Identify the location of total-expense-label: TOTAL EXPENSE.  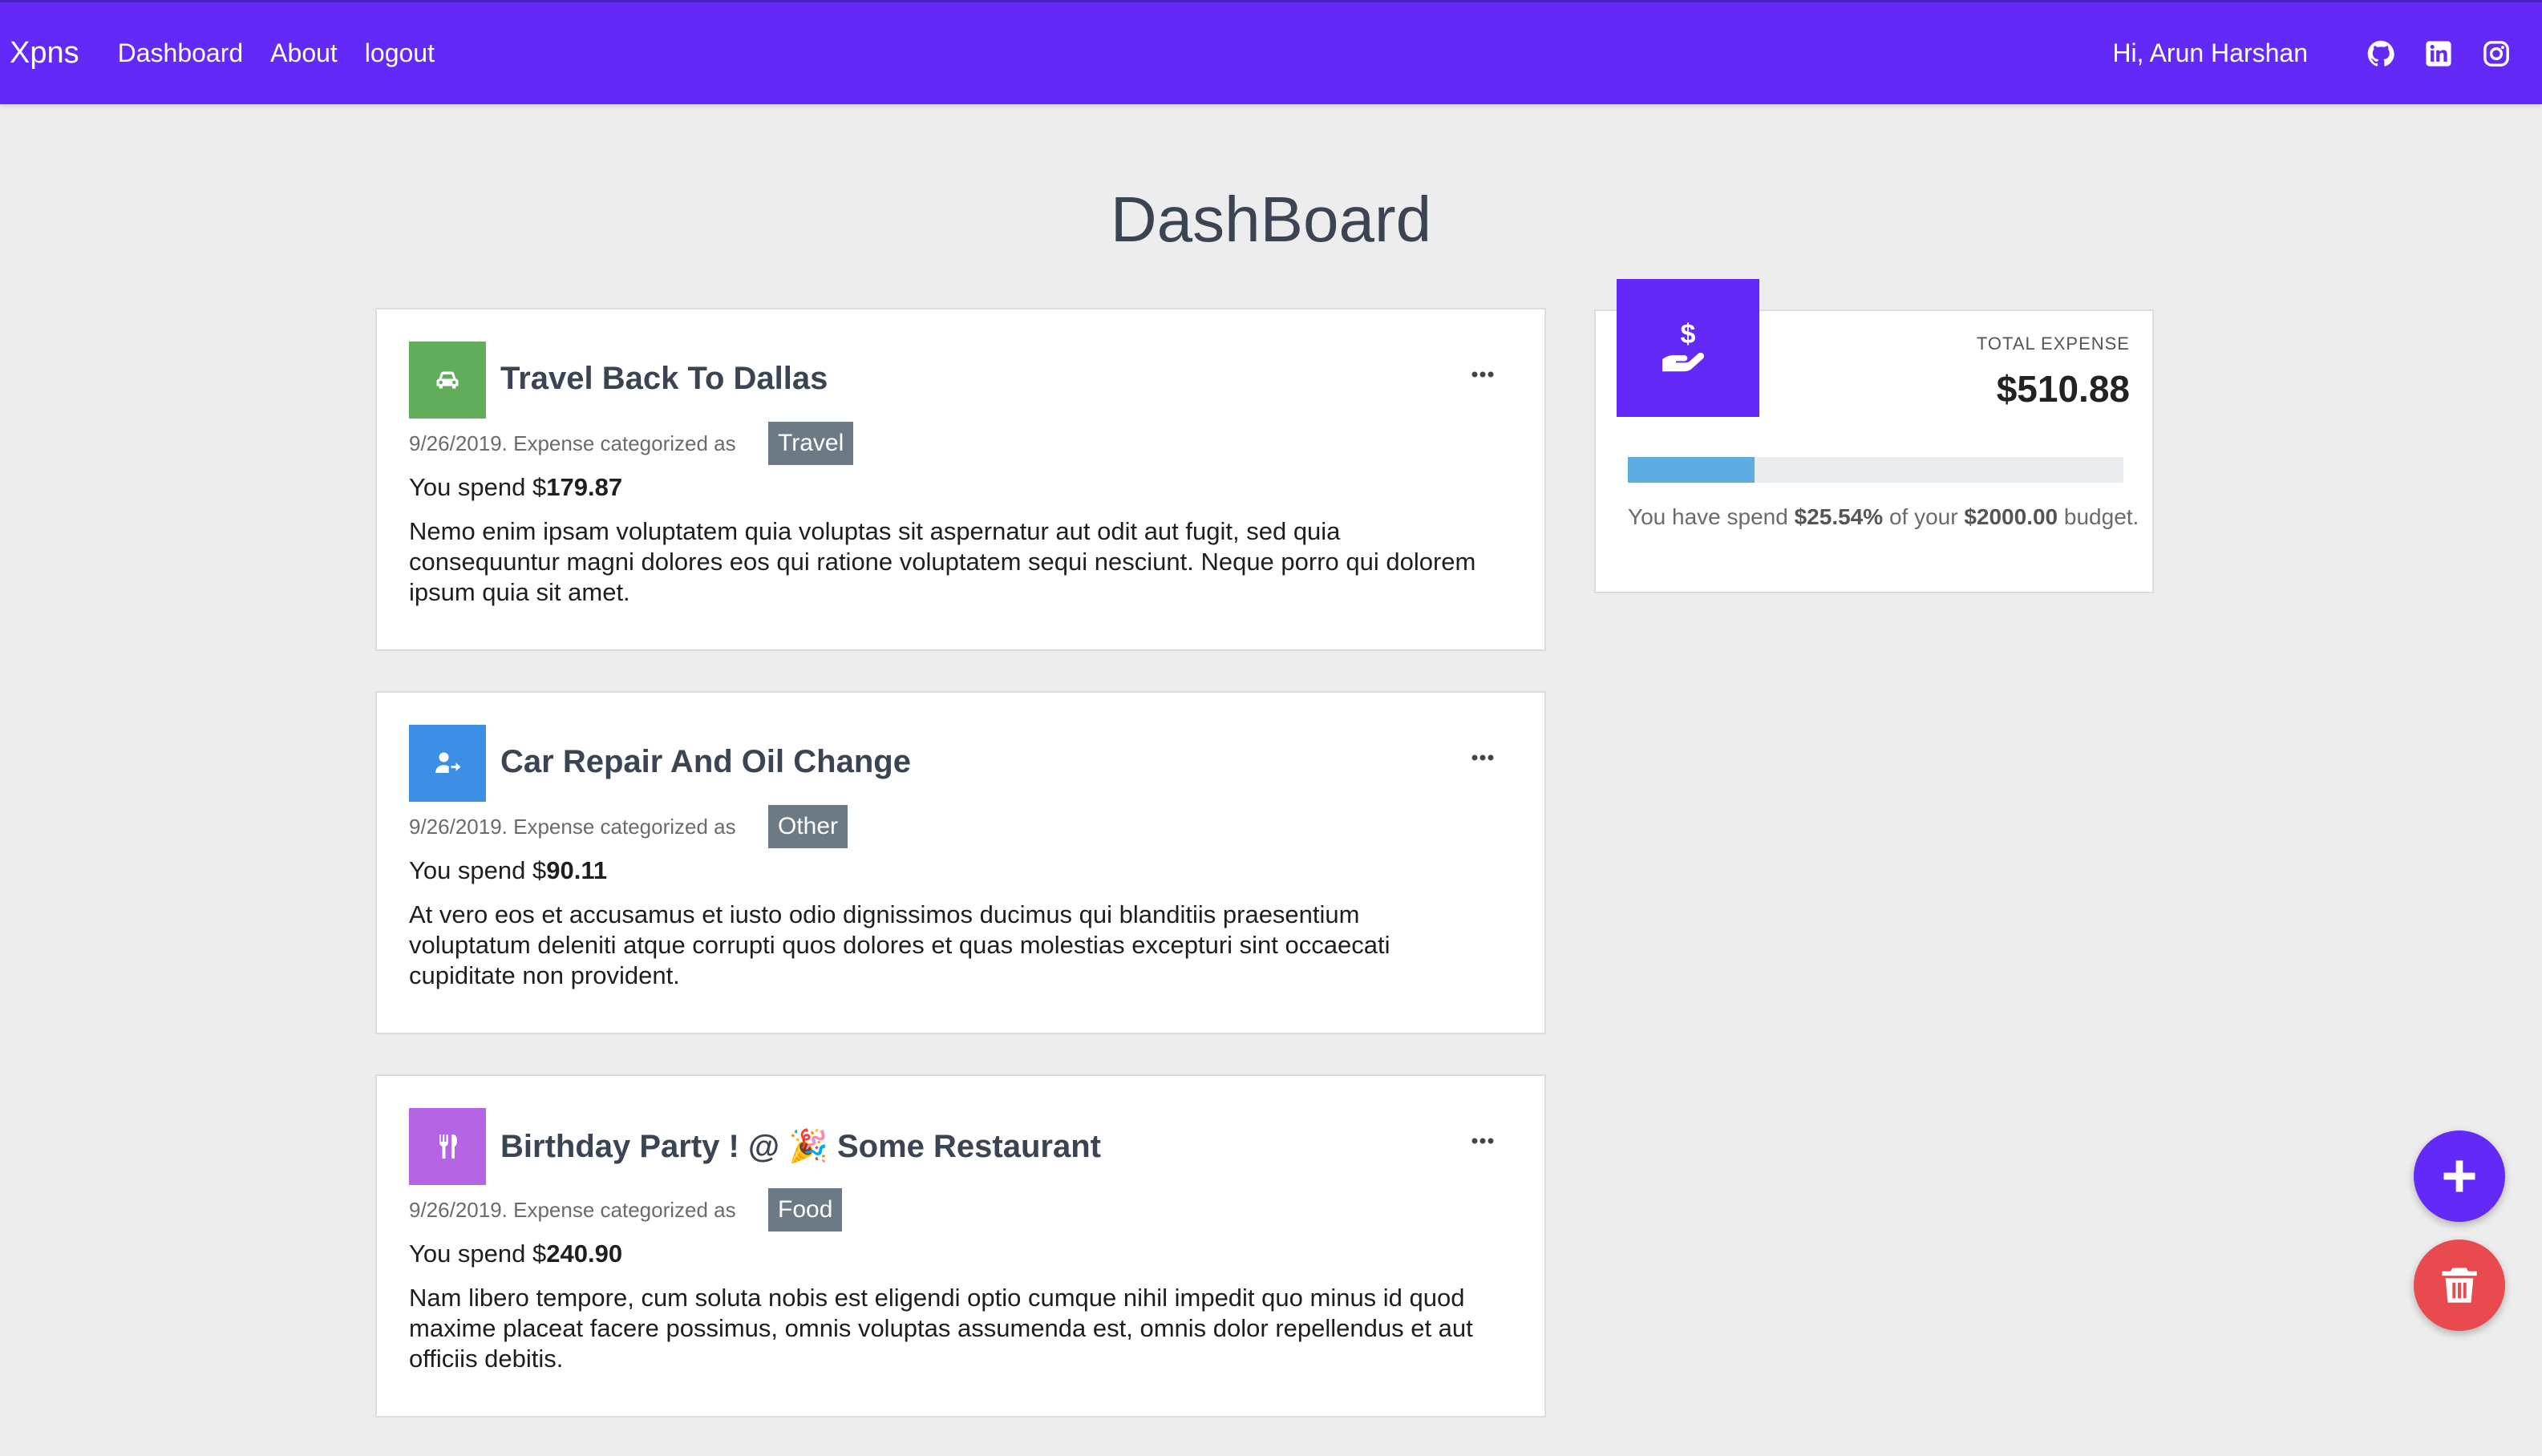
(2053, 344).